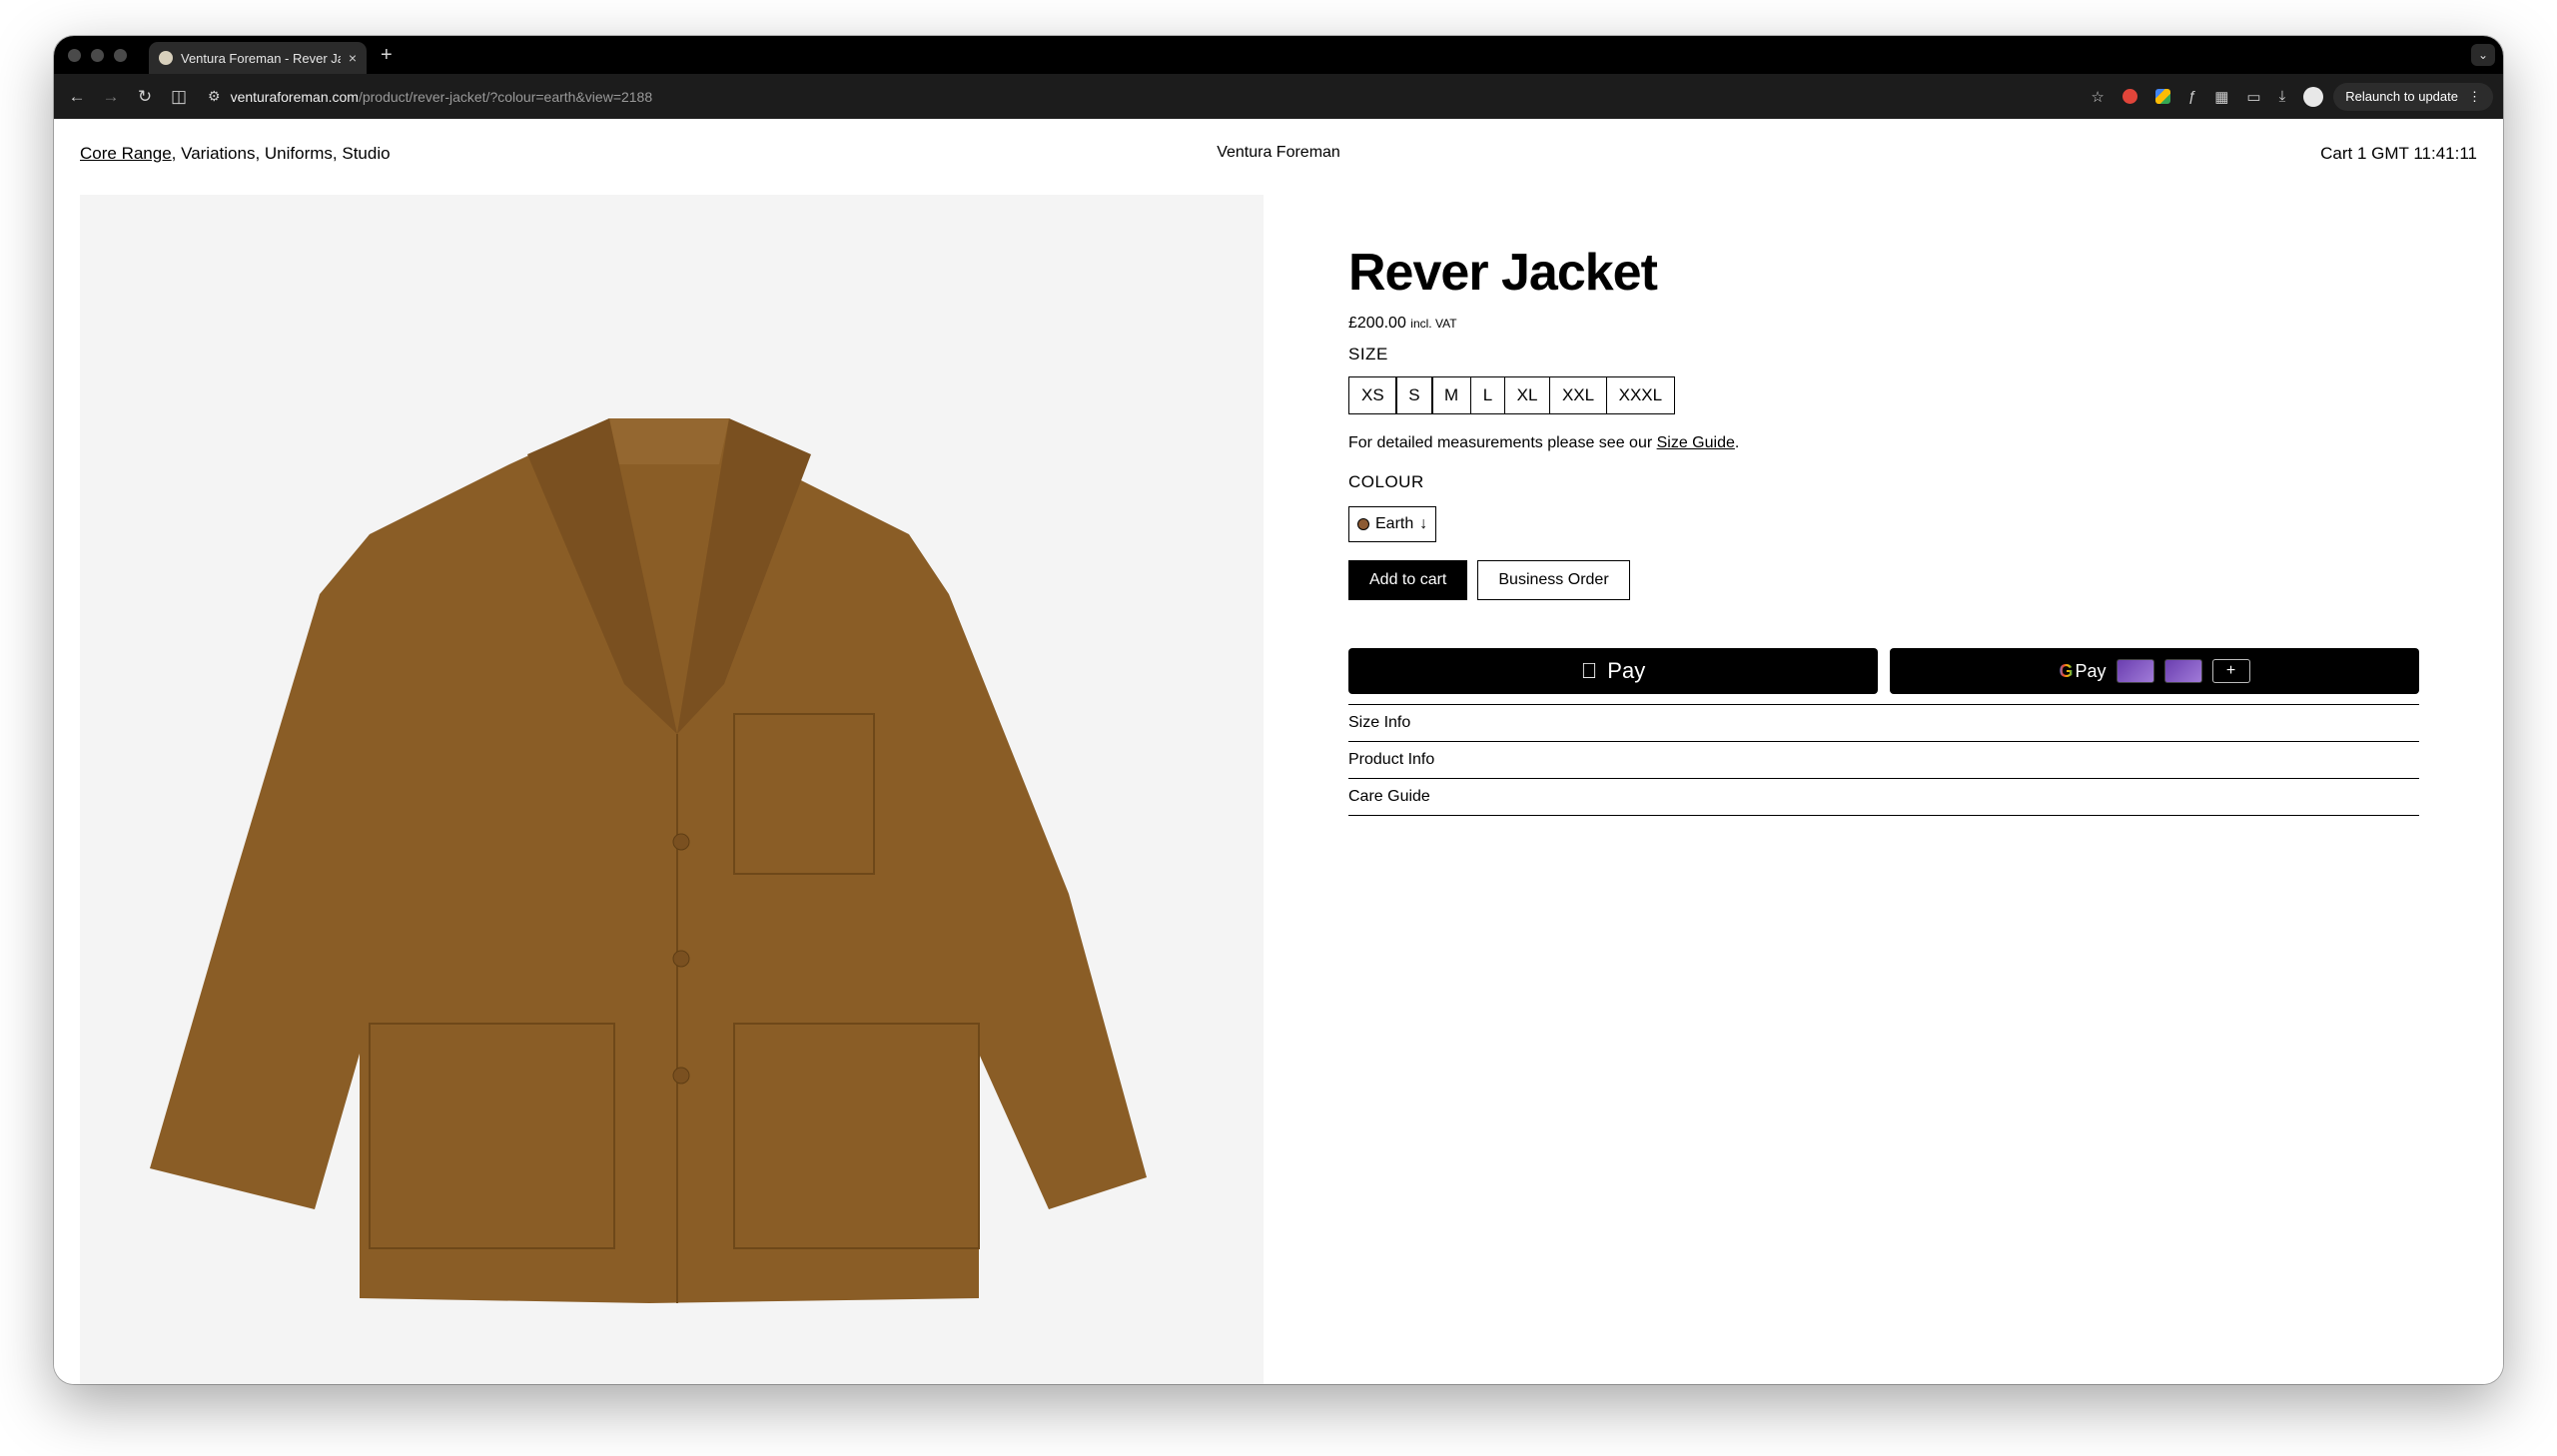 The height and width of the screenshot is (1456, 2557). What do you see at coordinates (1883, 671) in the screenshot?
I see `express-pay:  Pay GPay +` at bounding box center [1883, 671].